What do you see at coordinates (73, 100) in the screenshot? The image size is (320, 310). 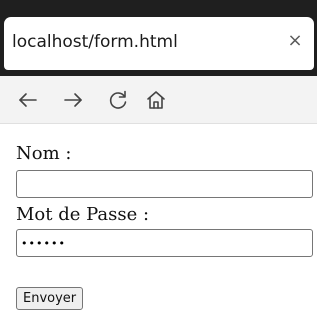 I see `forward-icon` at bounding box center [73, 100].